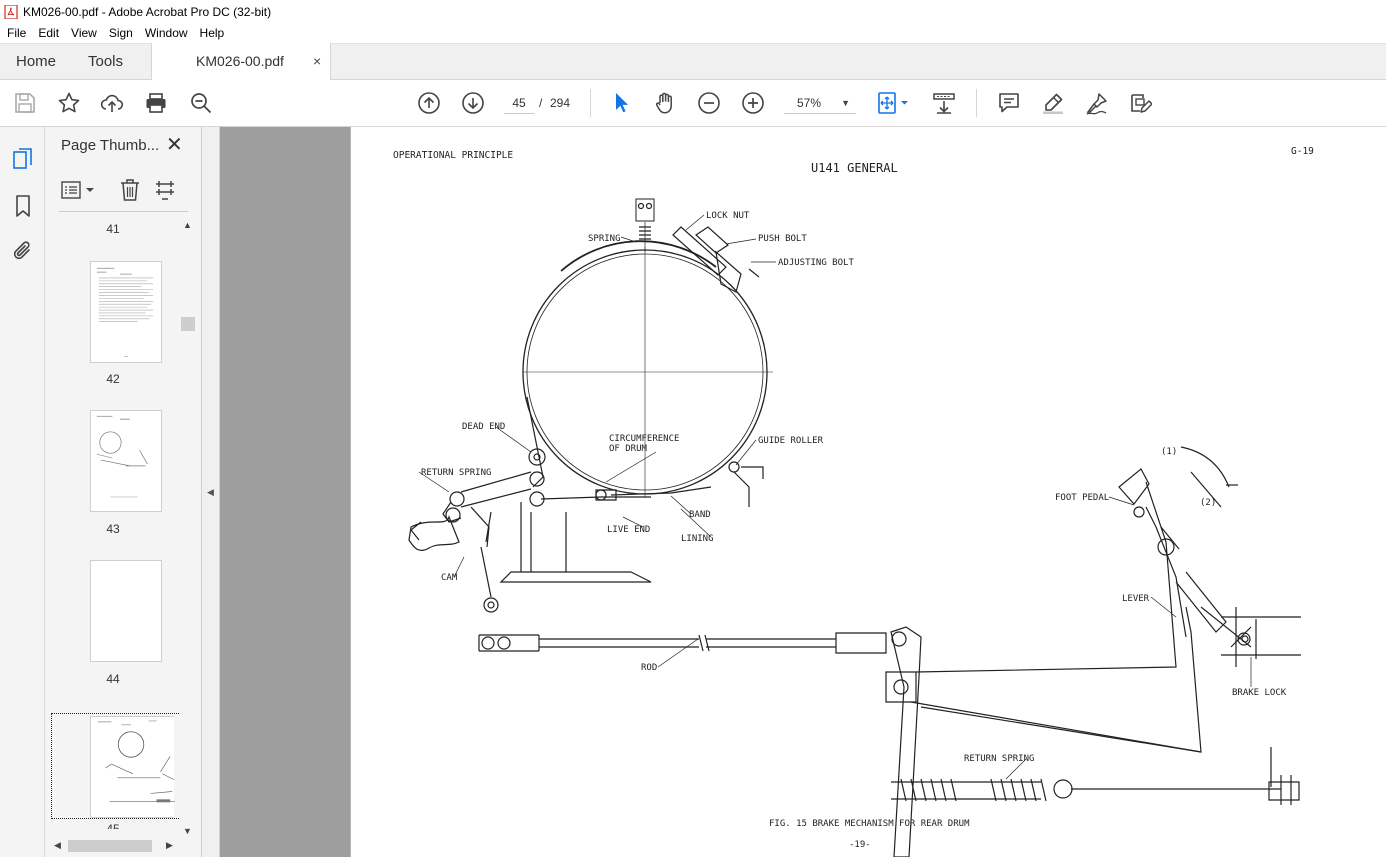  Describe the element at coordinates (709, 103) in the screenshot. I see `zoom-out-icon` at that location.